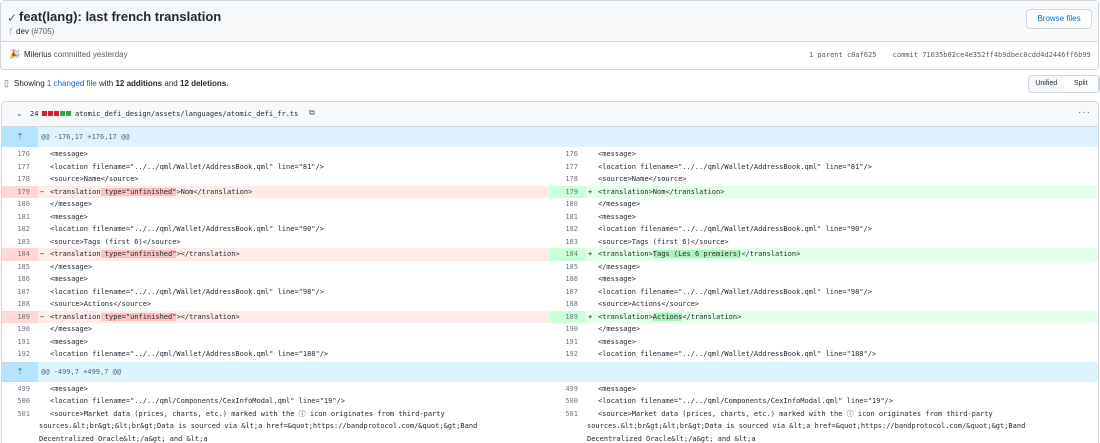 The width and height of the screenshot is (1100, 443). I want to click on unified-button: Unified, so click(1046, 84).